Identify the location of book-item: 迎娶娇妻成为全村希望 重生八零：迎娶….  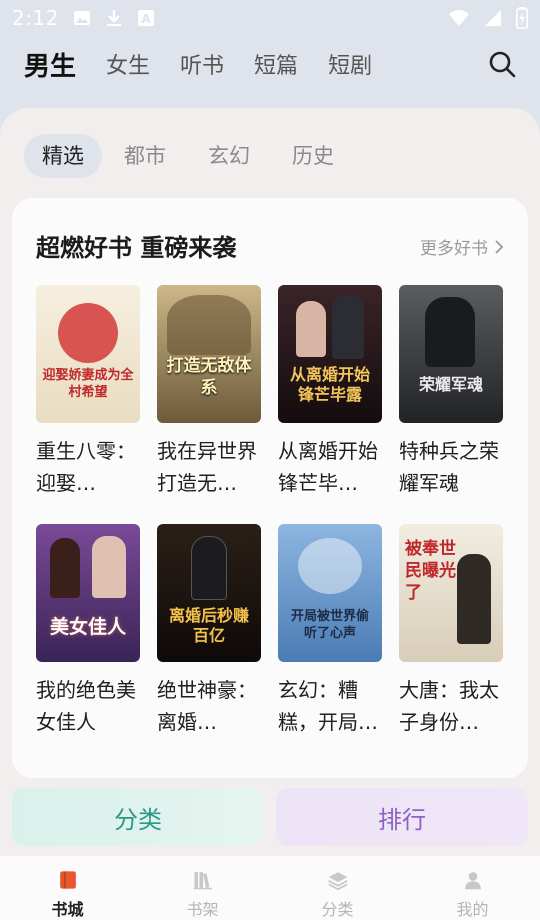
(88, 392).